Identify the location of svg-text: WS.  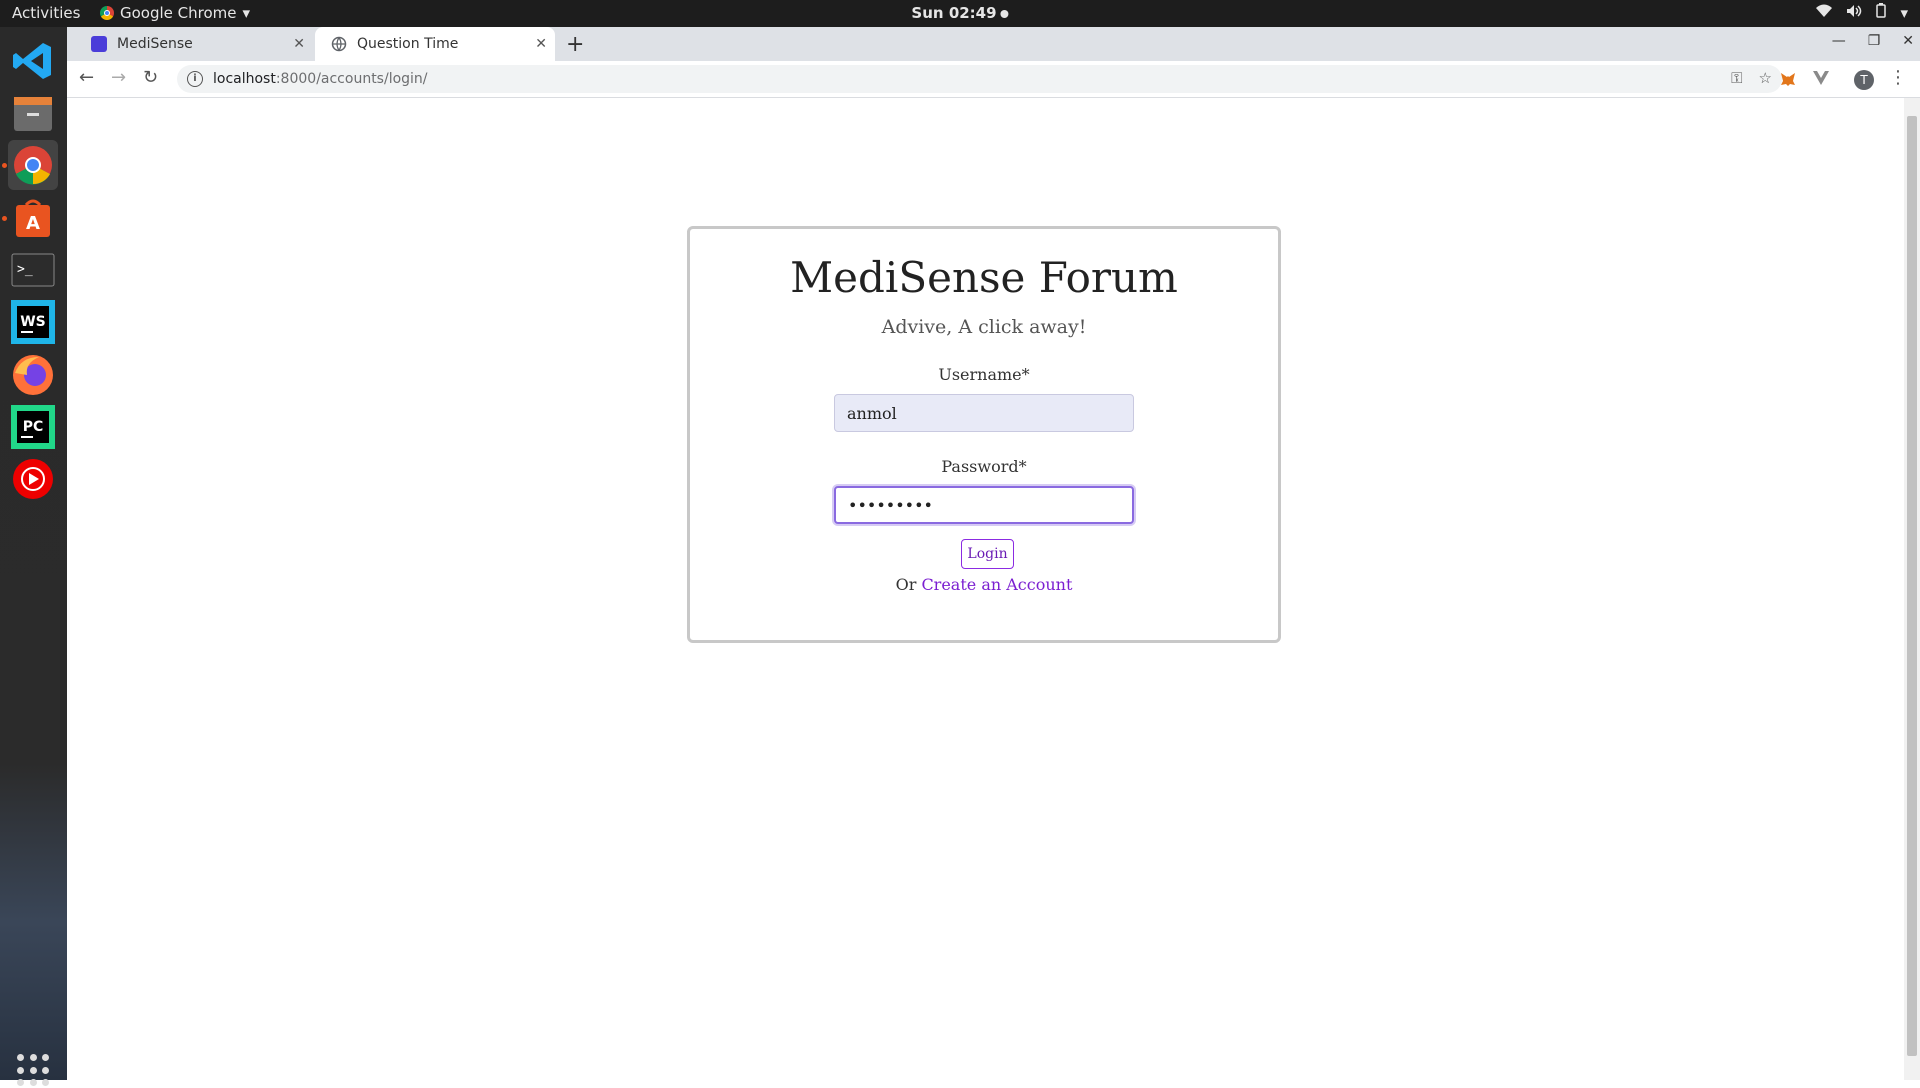
(33, 322).